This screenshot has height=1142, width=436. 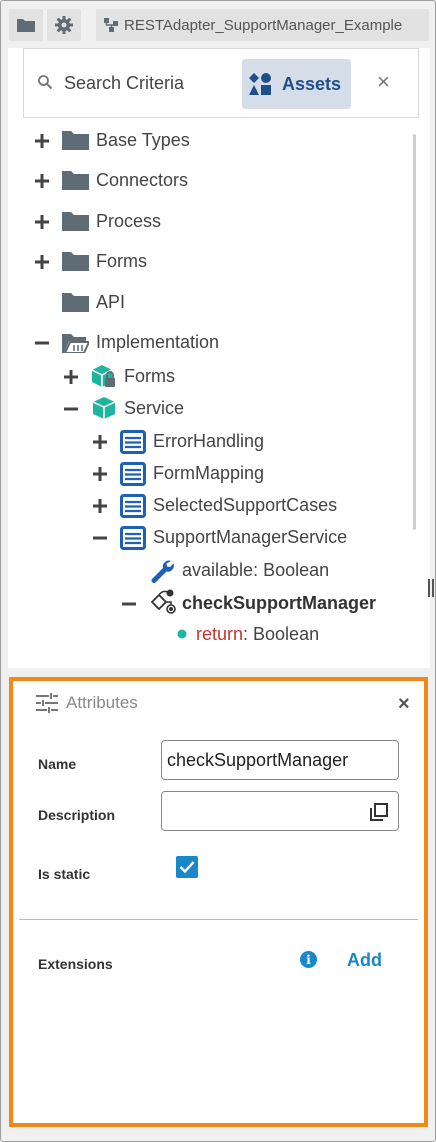 What do you see at coordinates (245, 505) in the screenshot?
I see `tree-item-label: SelectedSupportCases` at bounding box center [245, 505].